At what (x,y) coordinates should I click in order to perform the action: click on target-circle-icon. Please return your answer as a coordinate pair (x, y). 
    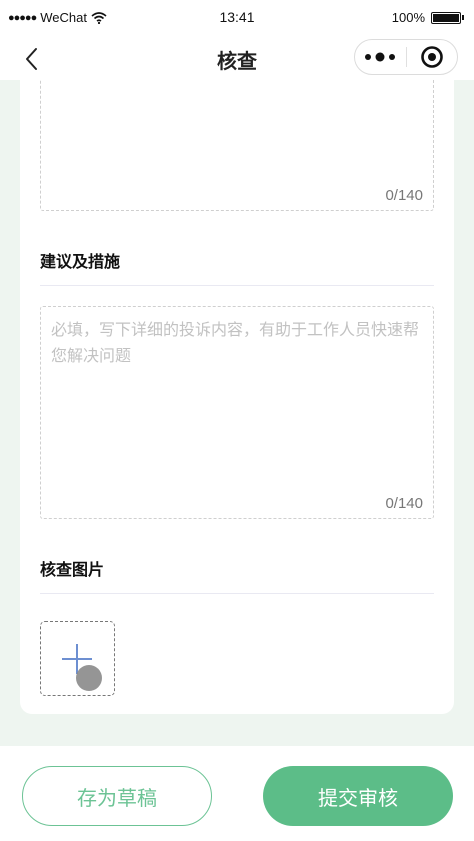
    Looking at the image, I should click on (431, 57).